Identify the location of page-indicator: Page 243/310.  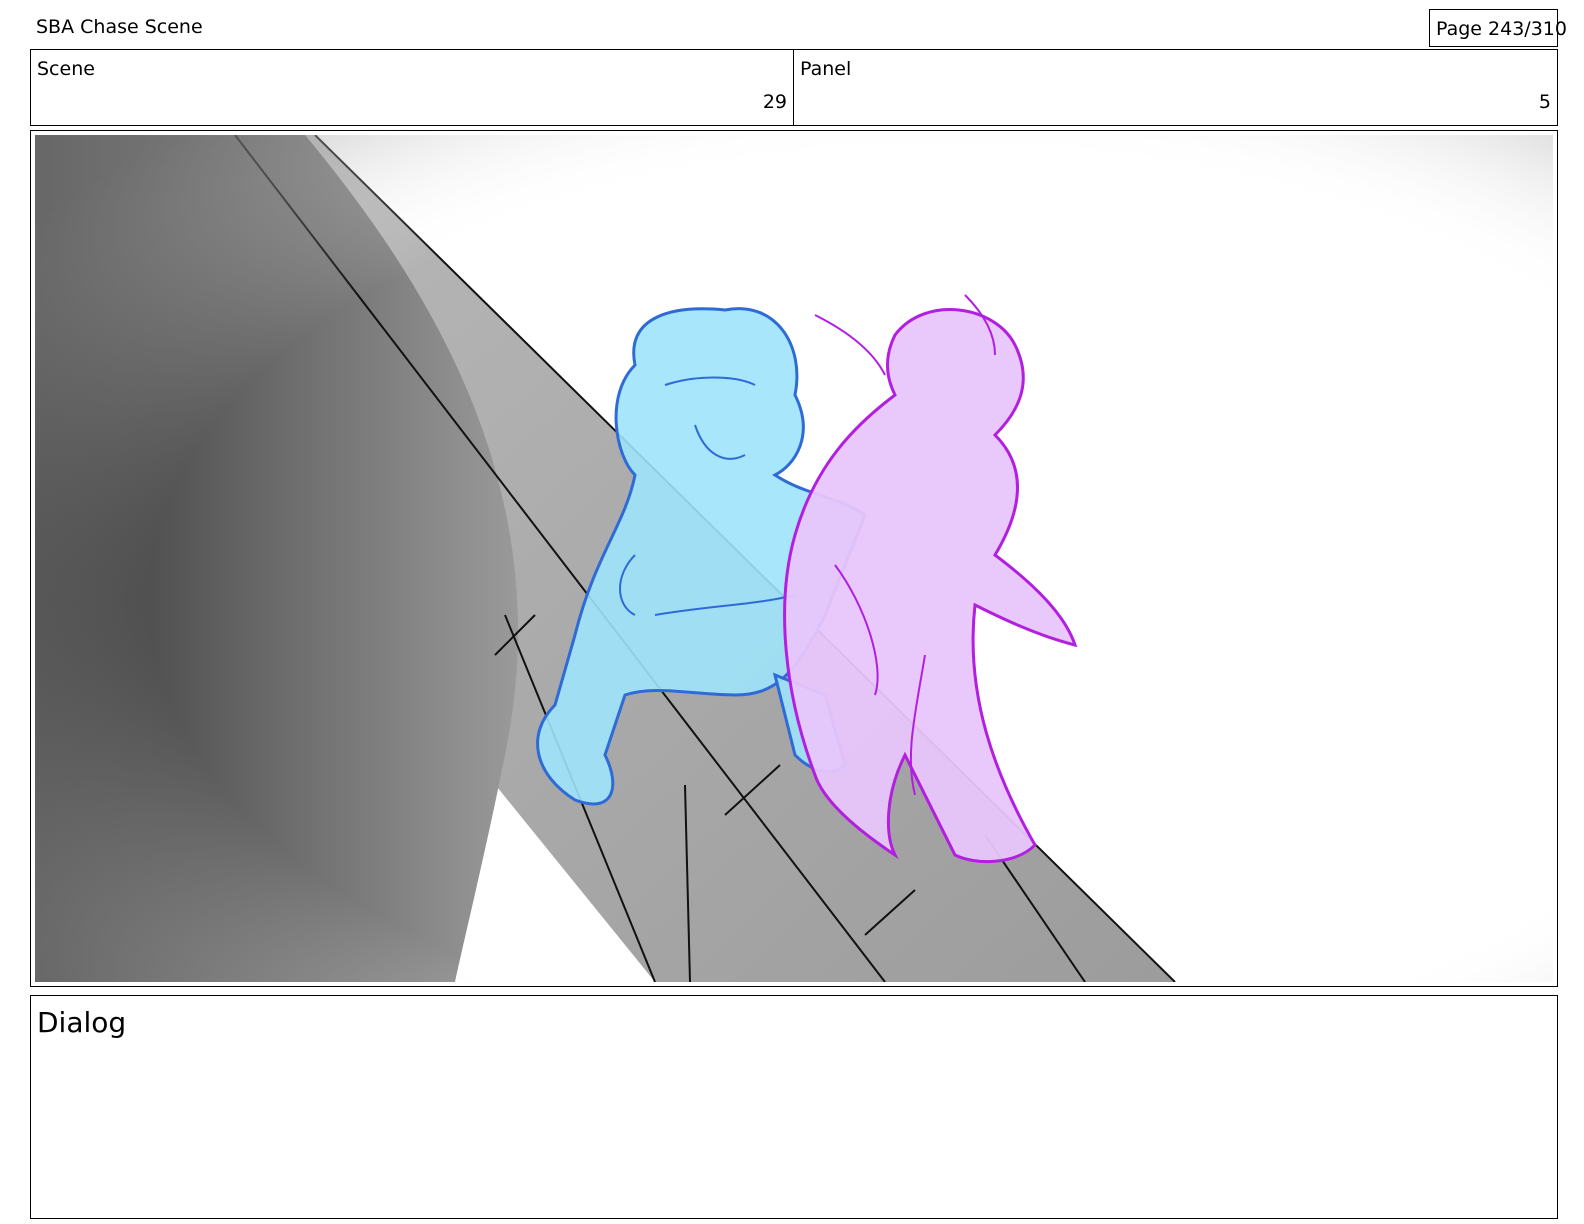
(1498, 28).